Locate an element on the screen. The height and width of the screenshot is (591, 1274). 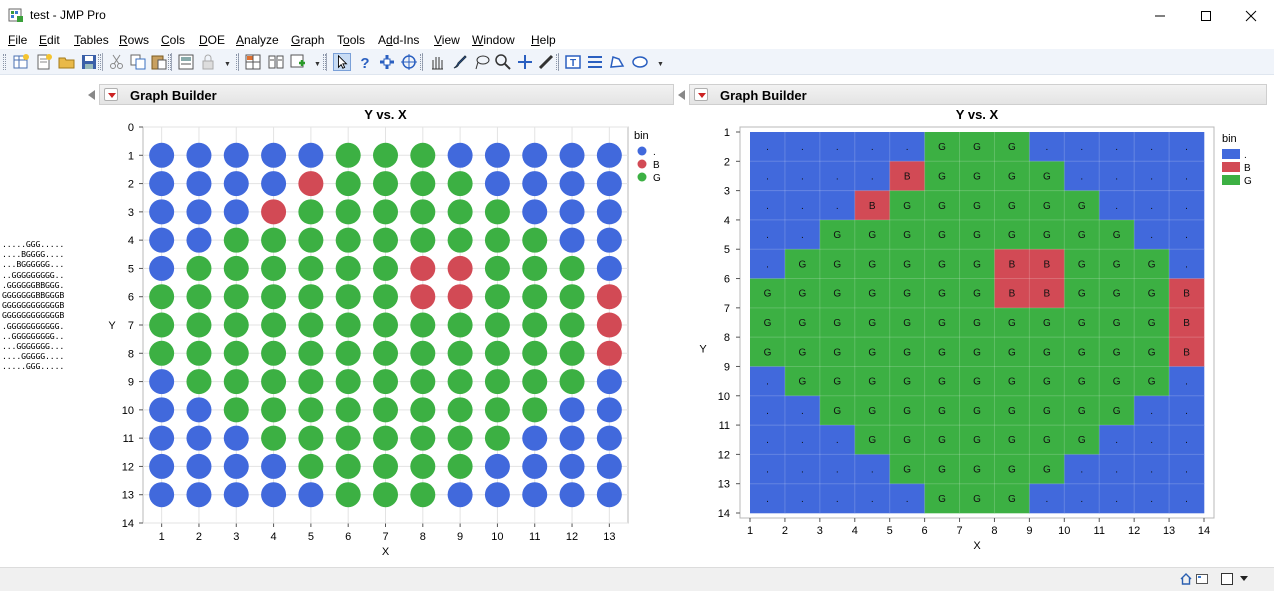
simple-shape-tool-button is located at coordinates (595, 62).